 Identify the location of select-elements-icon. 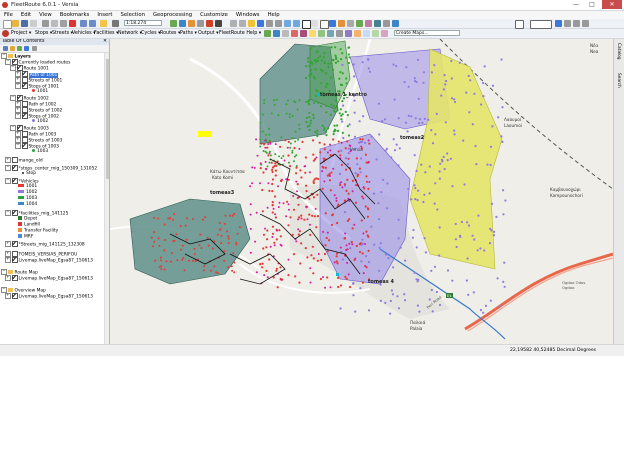
(324, 24).